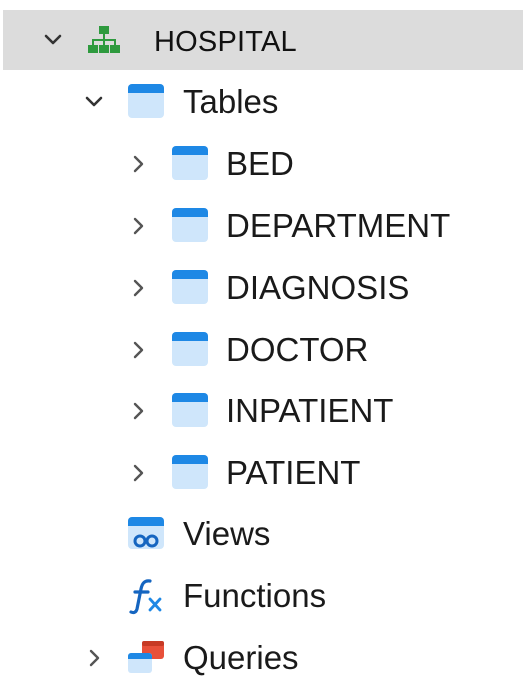 The height and width of the screenshot is (699, 526). Describe the element at coordinates (255, 595) in the screenshot. I see `tree-node-label: Functions` at that location.